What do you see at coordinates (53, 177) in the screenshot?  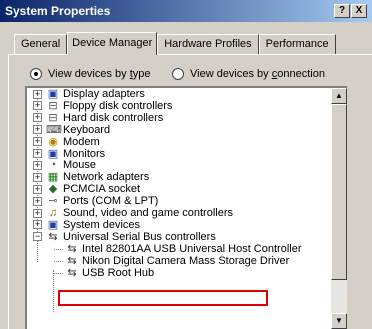 I see `network-adapter-icon: ▦` at bounding box center [53, 177].